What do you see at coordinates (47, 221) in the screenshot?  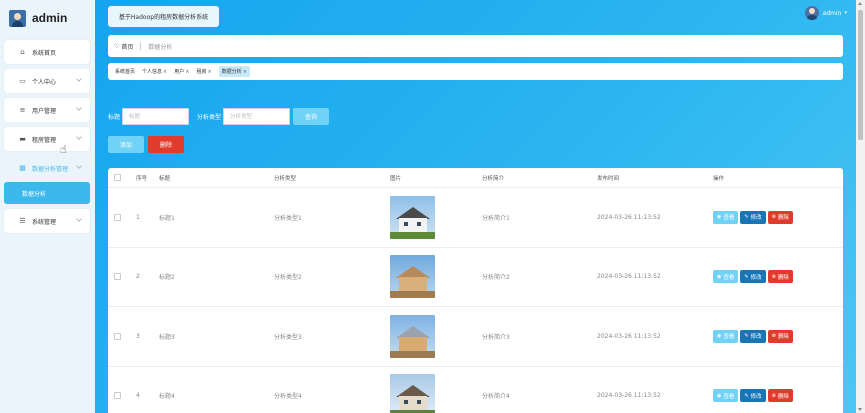 I see `sidebar-item-system-management: ☰ 系统管理` at bounding box center [47, 221].